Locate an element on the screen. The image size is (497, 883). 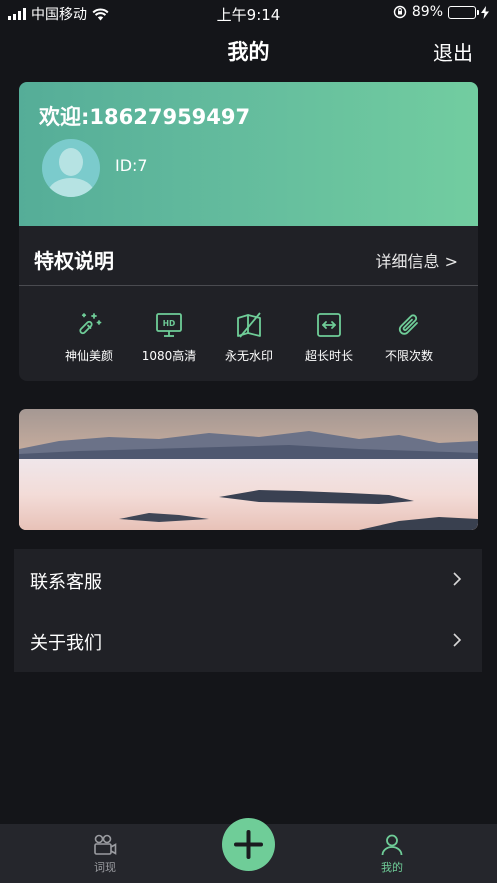
magic-wand-icon is located at coordinates (90, 324).